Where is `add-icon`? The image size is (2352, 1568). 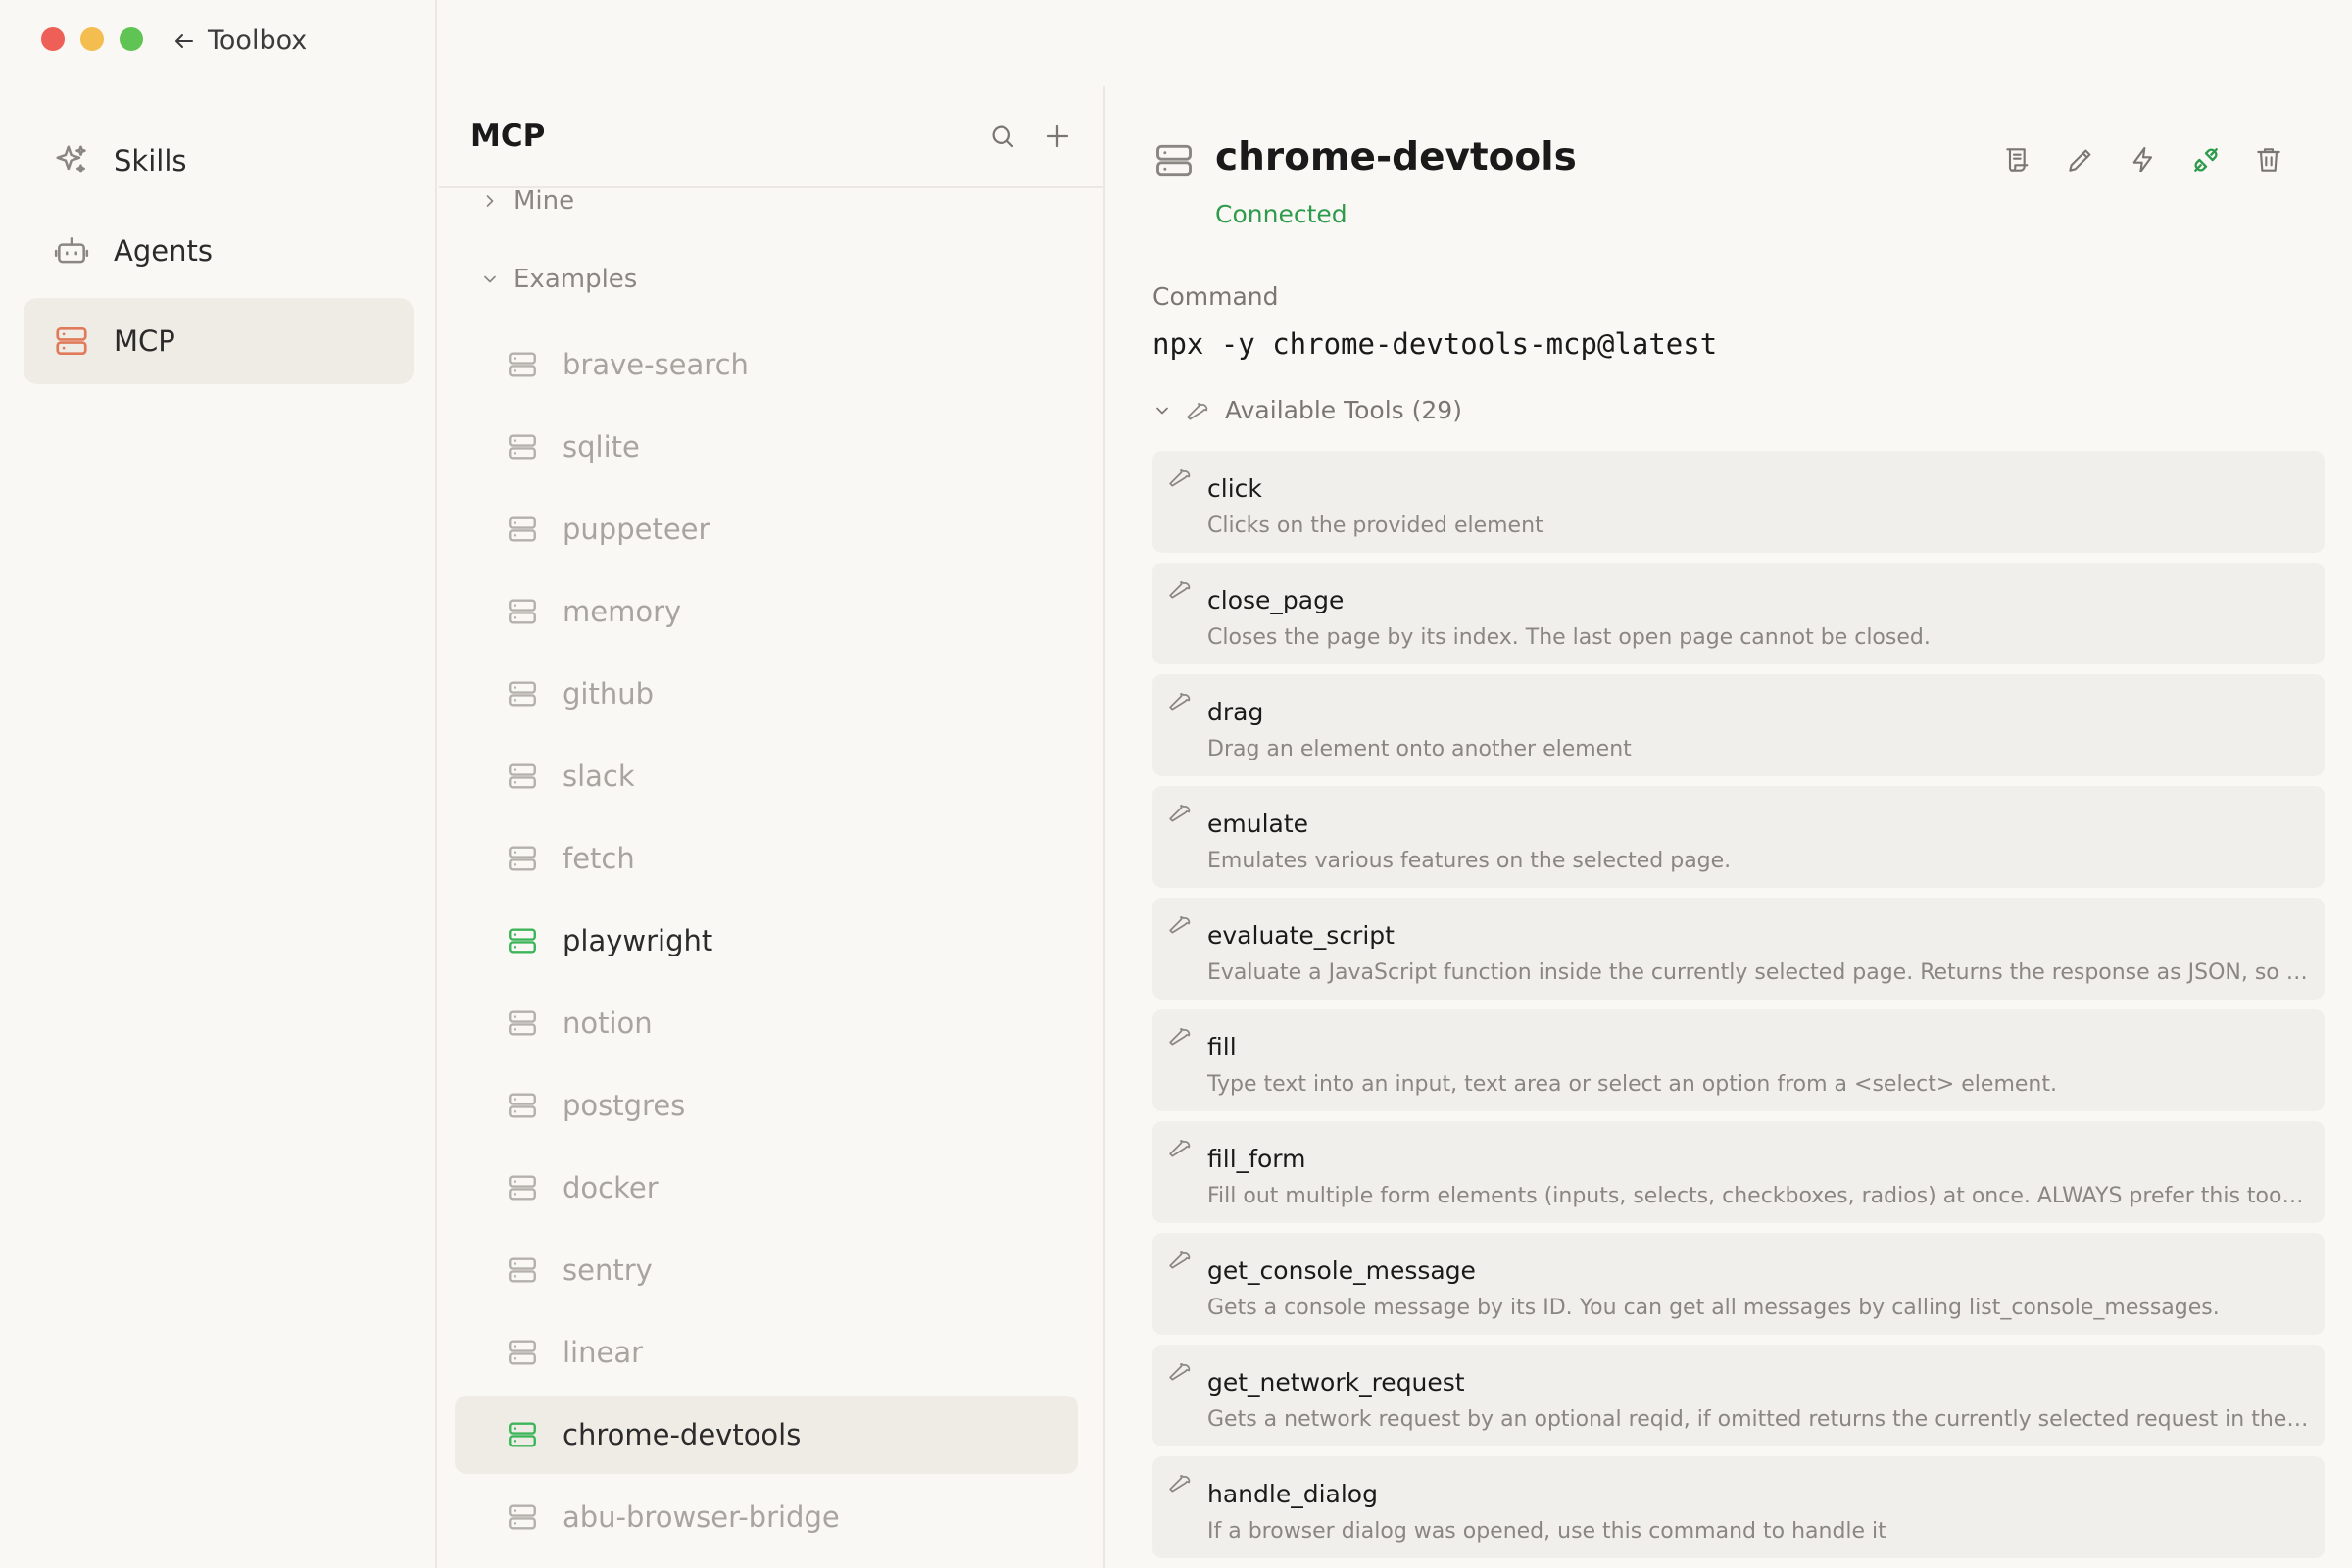 add-icon is located at coordinates (1057, 136).